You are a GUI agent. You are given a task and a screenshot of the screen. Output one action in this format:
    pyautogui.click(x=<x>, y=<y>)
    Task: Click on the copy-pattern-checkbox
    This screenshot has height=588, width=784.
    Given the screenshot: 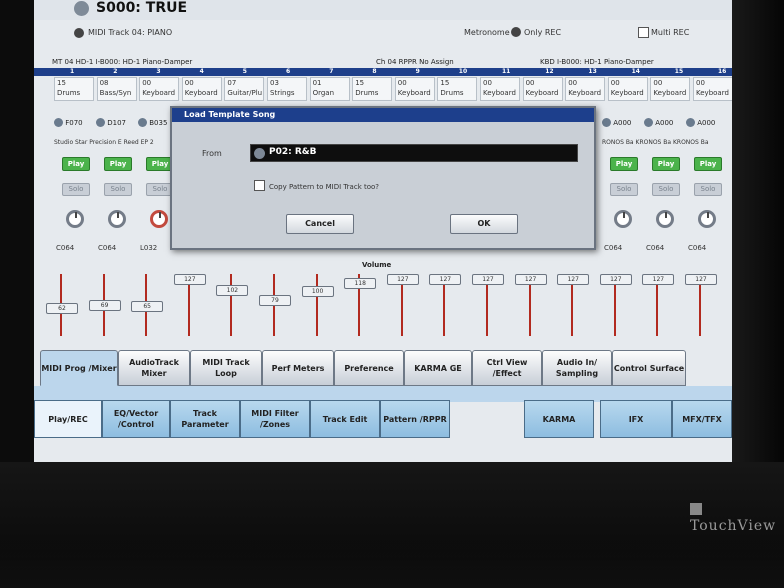 What is the action you would take?
    pyautogui.click(x=259, y=185)
    